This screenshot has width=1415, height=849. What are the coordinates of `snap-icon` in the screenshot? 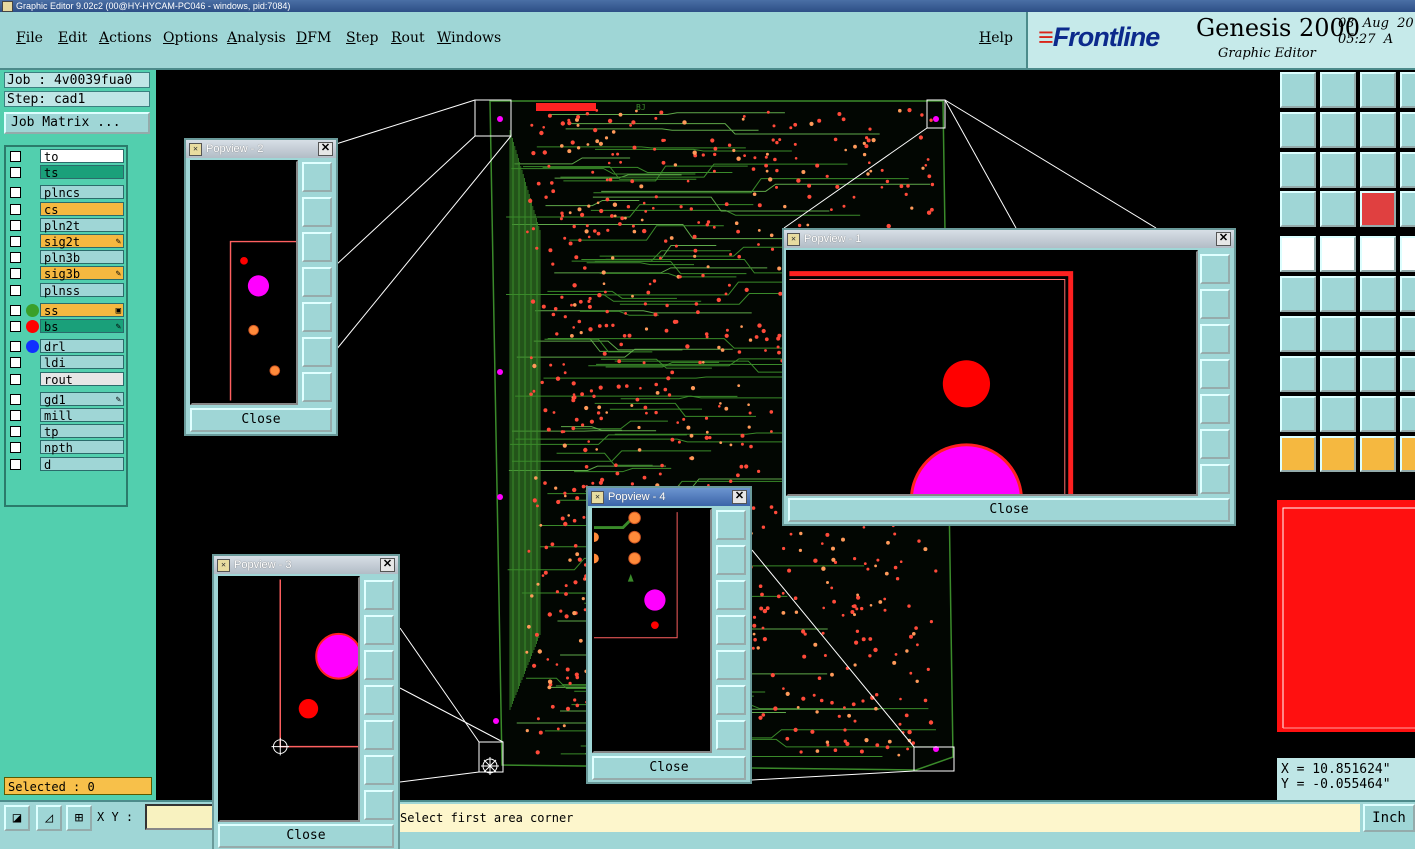 It's located at (1378, 209).